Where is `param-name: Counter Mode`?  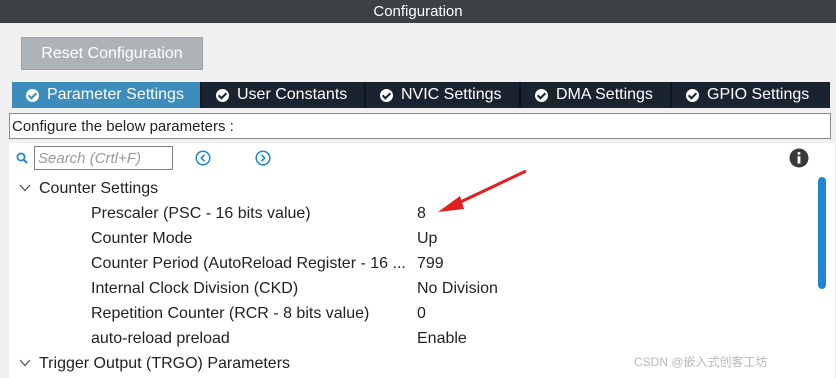
param-name: Counter Mode is located at coordinates (142, 238).